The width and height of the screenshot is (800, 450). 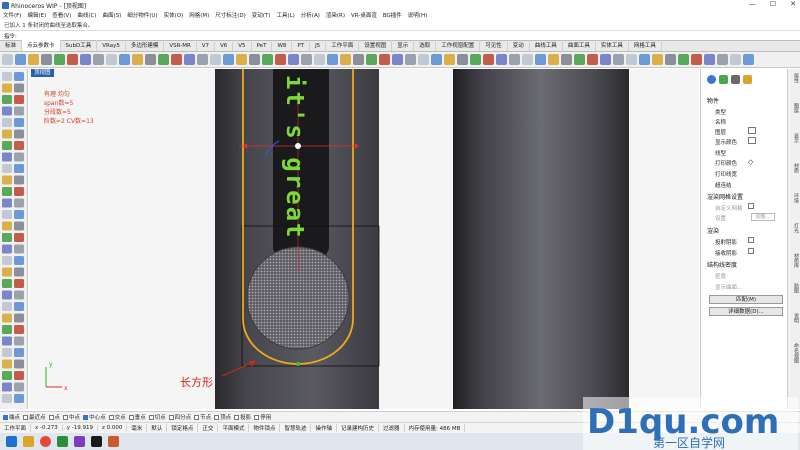 What do you see at coordinates (265, 428) in the screenshot?
I see `status-item: 物件锁点` at bounding box center [265, 428].